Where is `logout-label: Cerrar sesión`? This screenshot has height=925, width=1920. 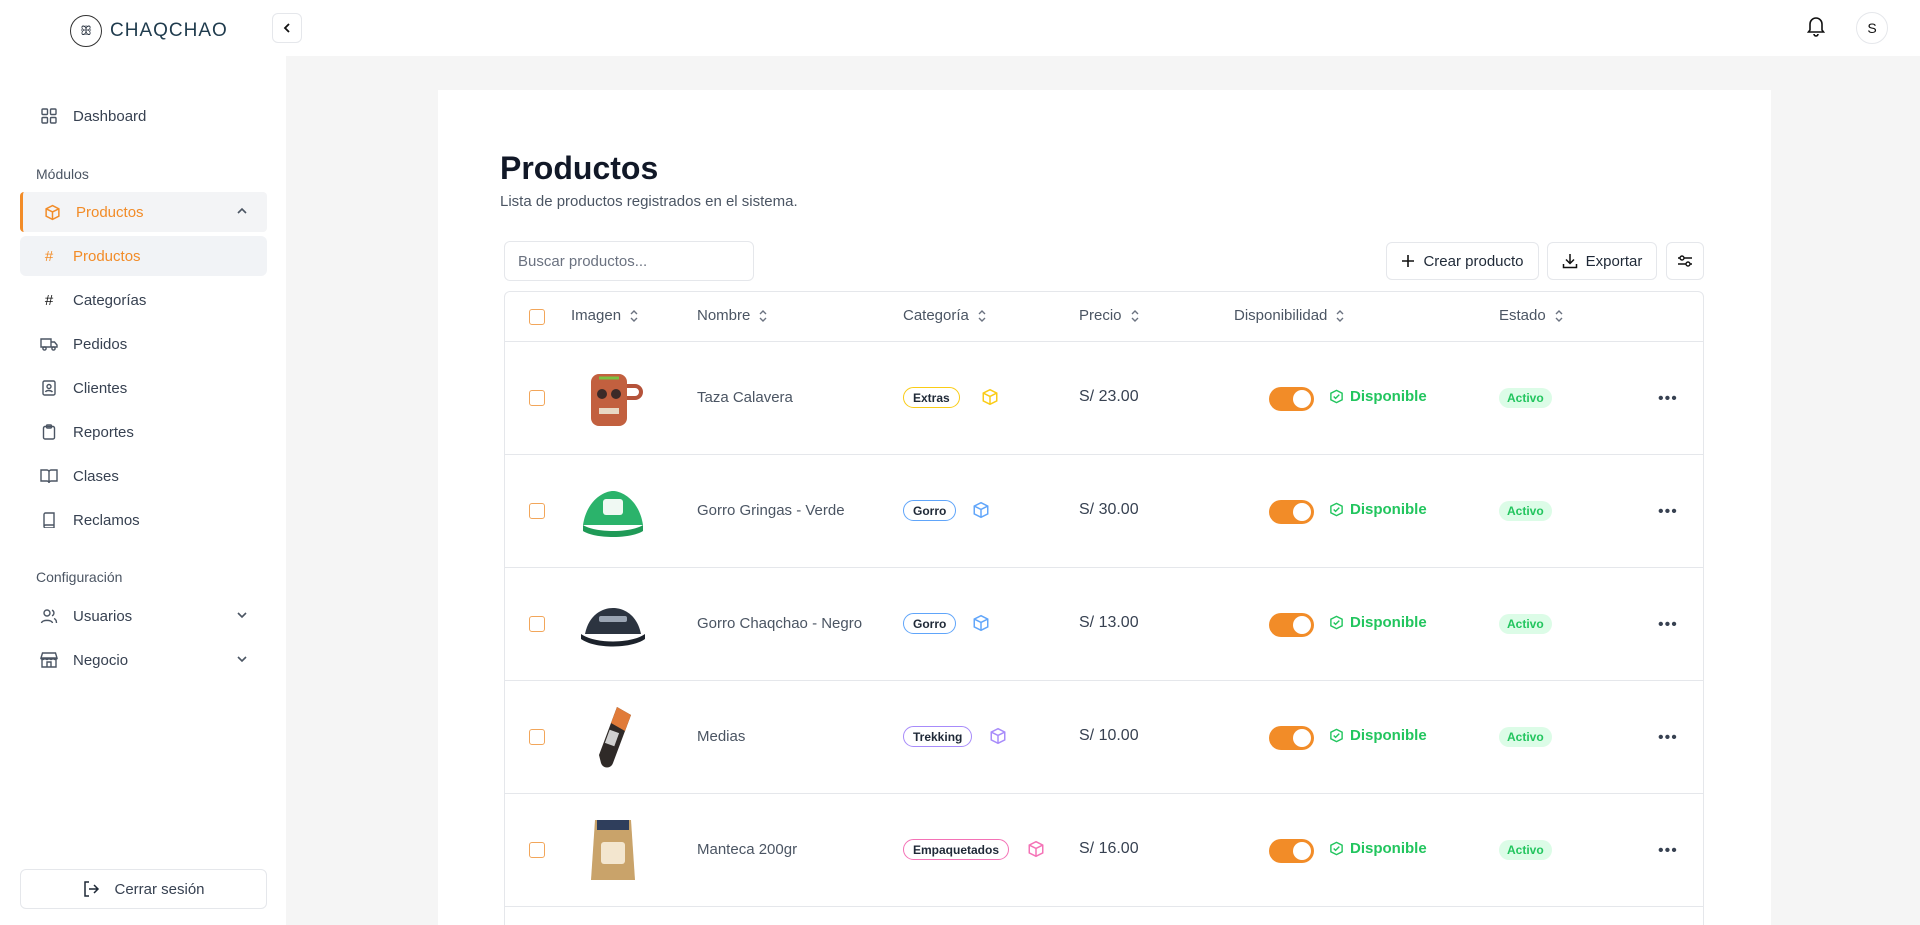 logout-label: Cerrar sesión is located at coordinates (159, 889).